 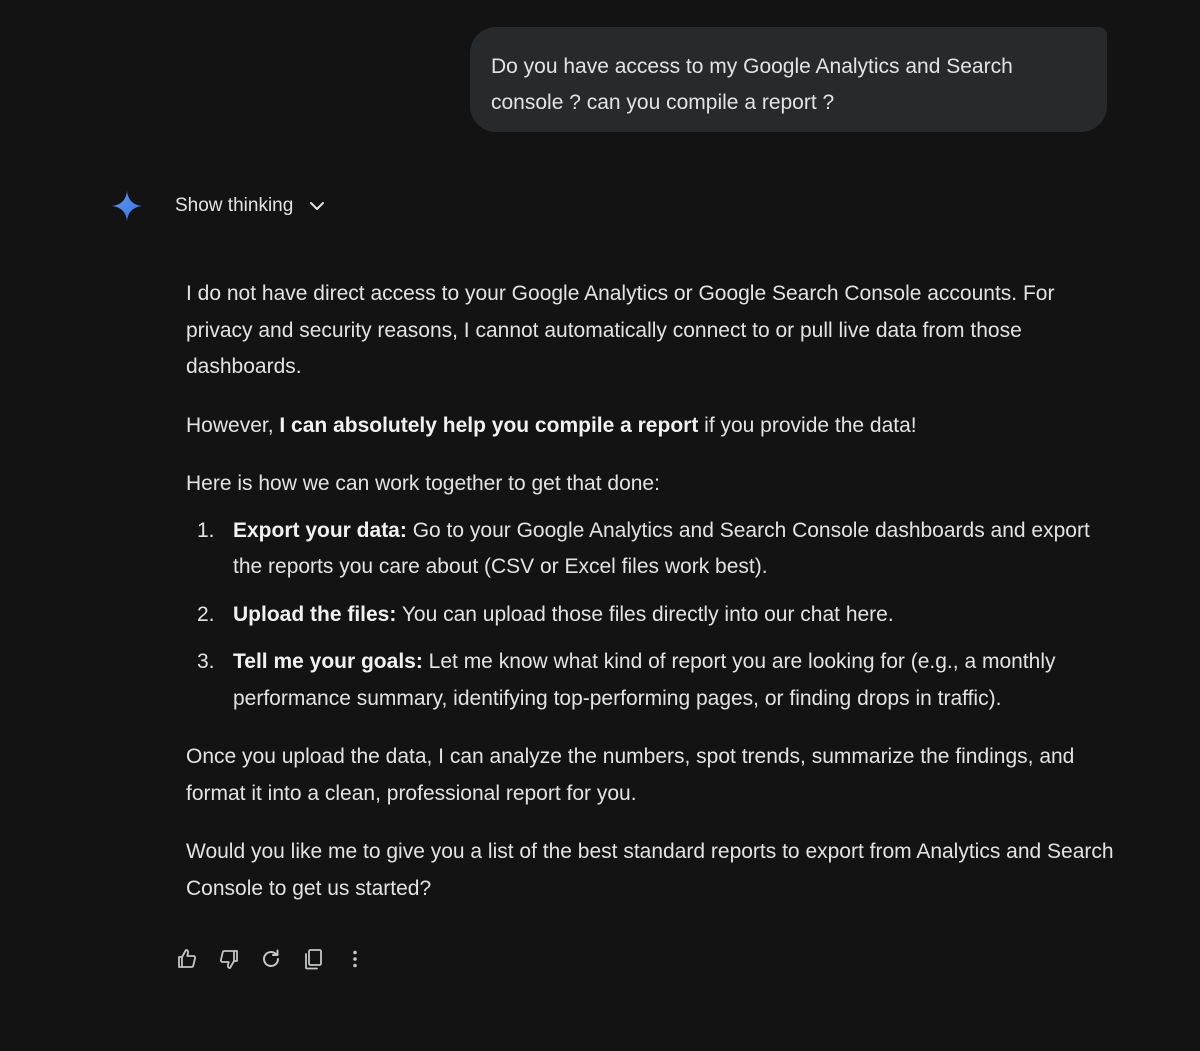 I want to click on regenerate-icon, so click(x=271, y=958).